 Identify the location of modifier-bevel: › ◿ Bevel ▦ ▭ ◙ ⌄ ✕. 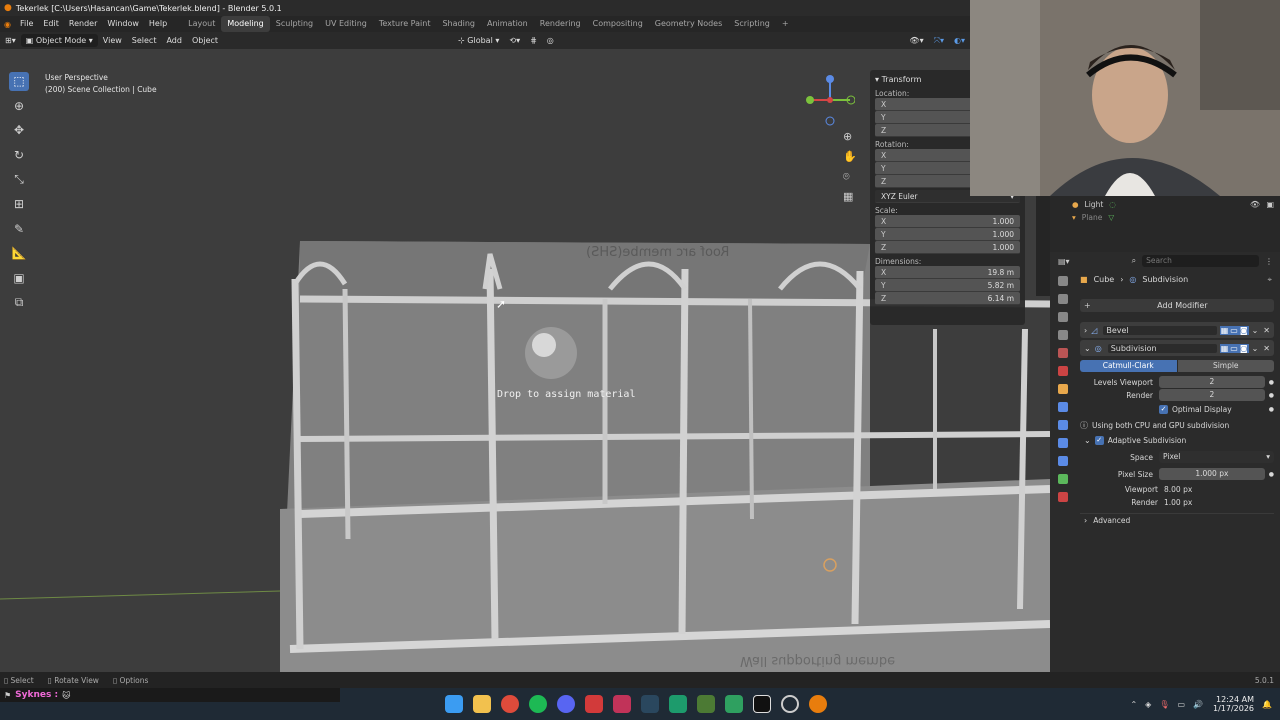
(1177, 330).